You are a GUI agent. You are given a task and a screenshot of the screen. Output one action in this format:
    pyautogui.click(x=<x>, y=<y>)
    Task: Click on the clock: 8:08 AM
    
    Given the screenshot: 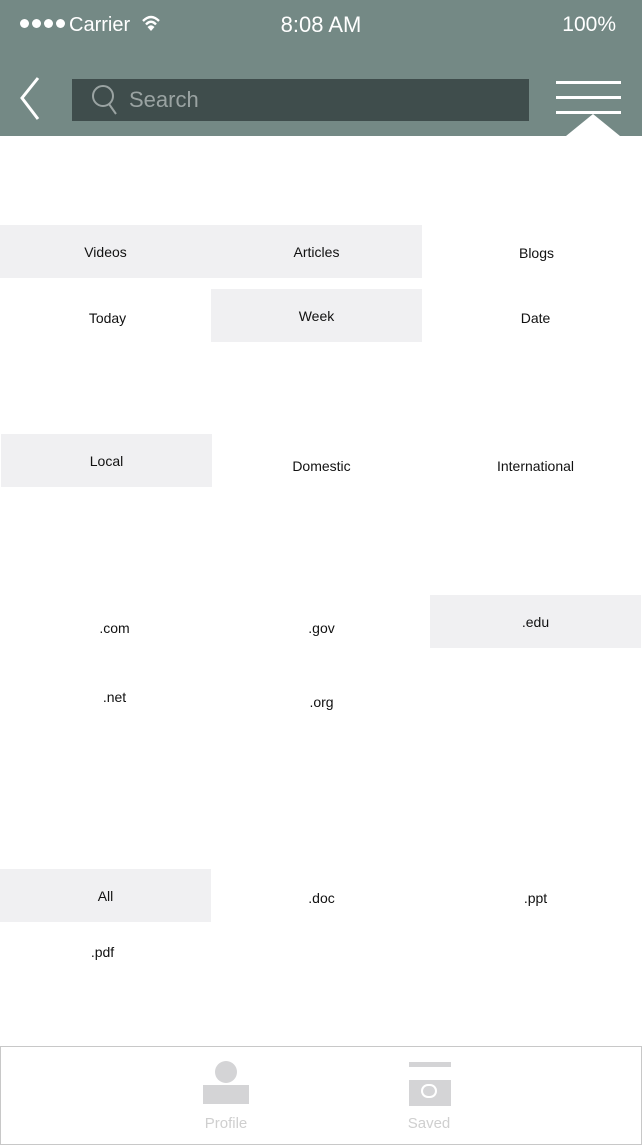 What is the action you would take?
    pyautogui.click(x=321, y=24)
    